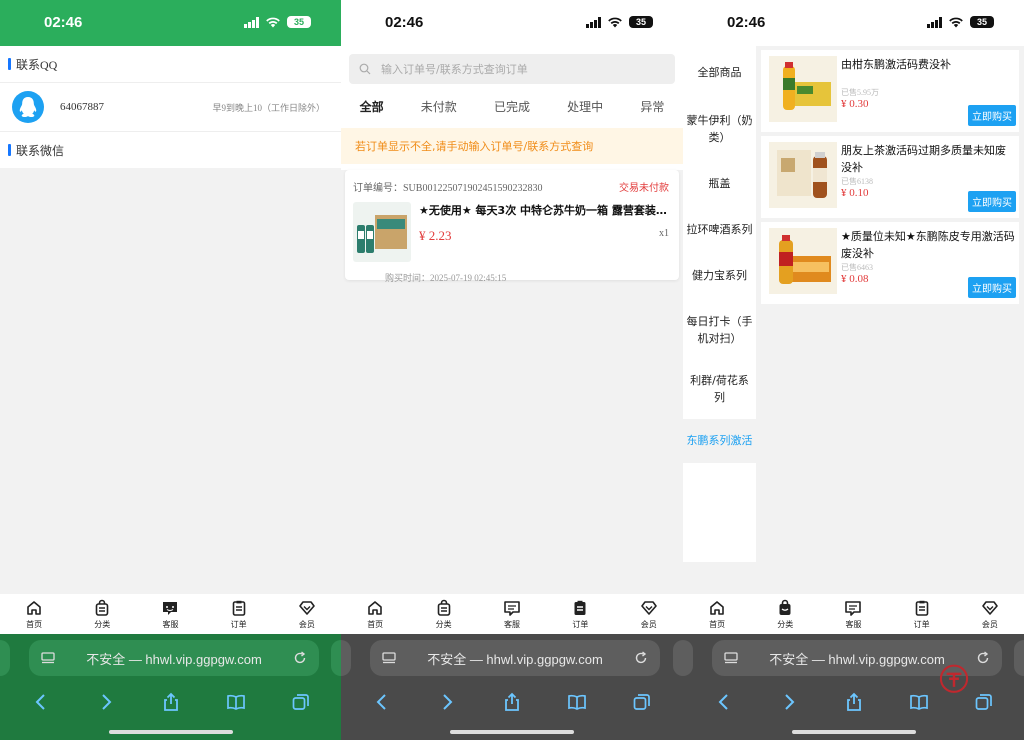 The height and width of the screenshot is (740, 1024). I want to click on qq-contact-row: 64067887 早9到晚上10（工作日除外）, so click(170, 107).